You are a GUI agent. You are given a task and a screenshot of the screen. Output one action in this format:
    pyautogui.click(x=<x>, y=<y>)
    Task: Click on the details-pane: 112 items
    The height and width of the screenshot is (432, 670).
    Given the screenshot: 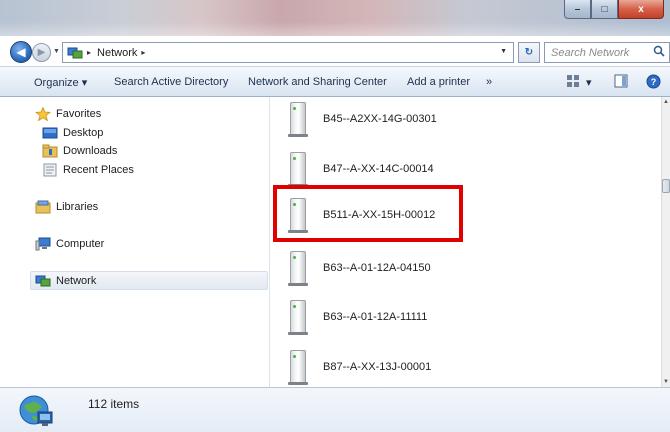 What is the action you would take?
    pyautogui.click(x=335, y=409)
    